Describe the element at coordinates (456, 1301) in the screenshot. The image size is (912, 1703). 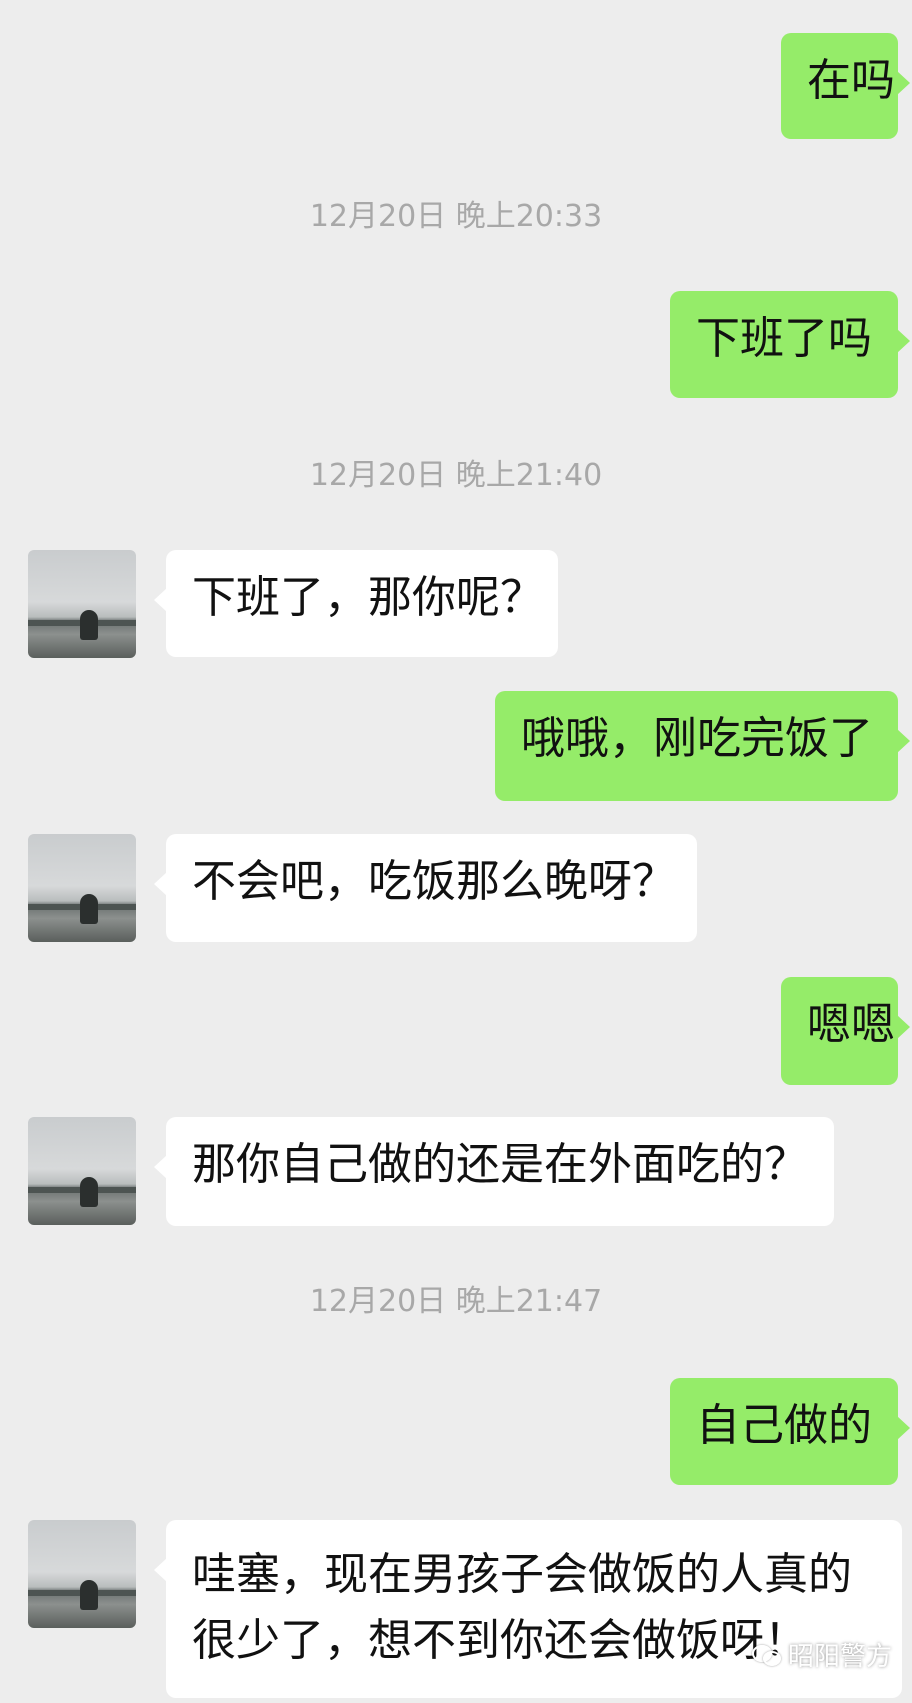
I see `timestamp: 12月20日 晚上21:47` at that location.